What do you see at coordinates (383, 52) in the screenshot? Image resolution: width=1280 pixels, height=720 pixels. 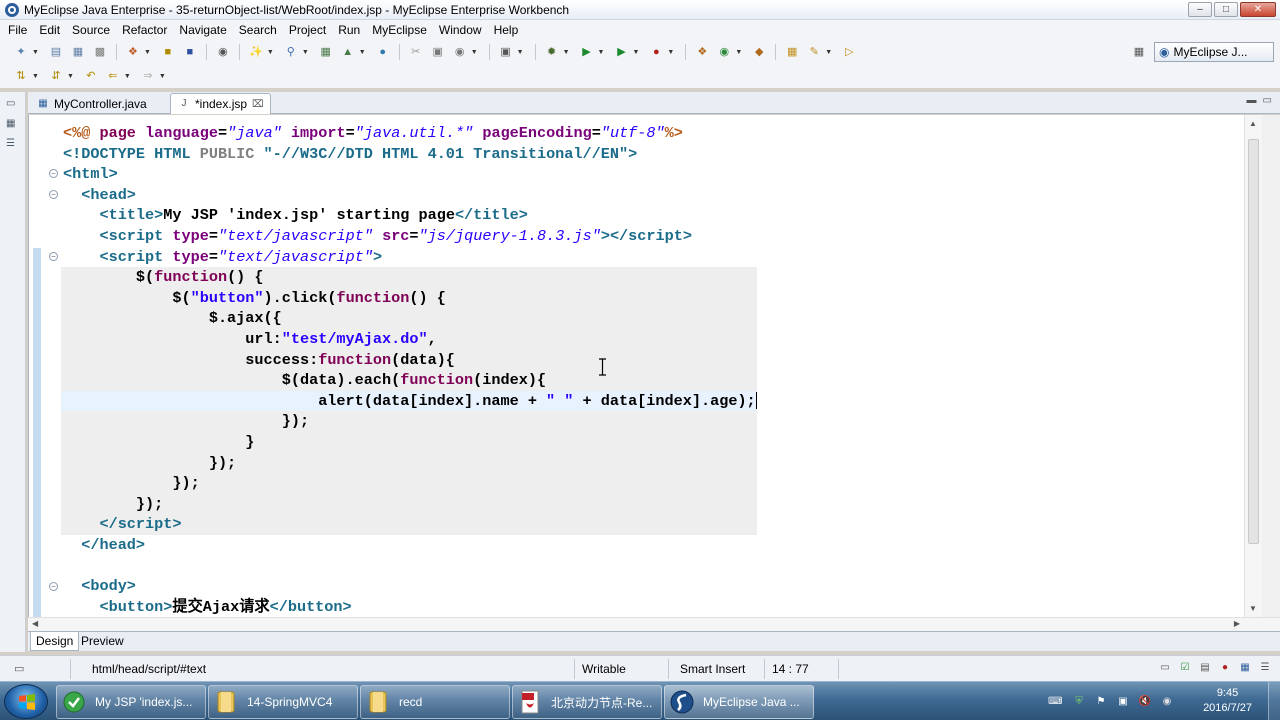 I see `globe-icon: ●` at bounding box center [383, 52].